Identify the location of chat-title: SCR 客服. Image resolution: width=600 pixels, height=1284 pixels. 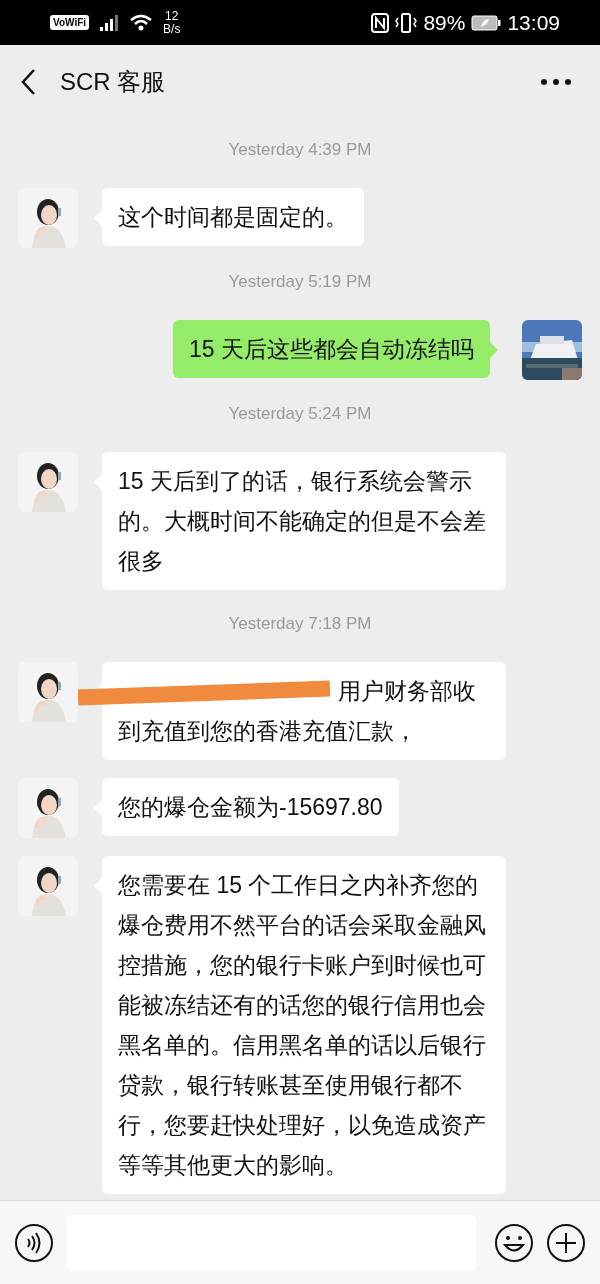
(113, 81).